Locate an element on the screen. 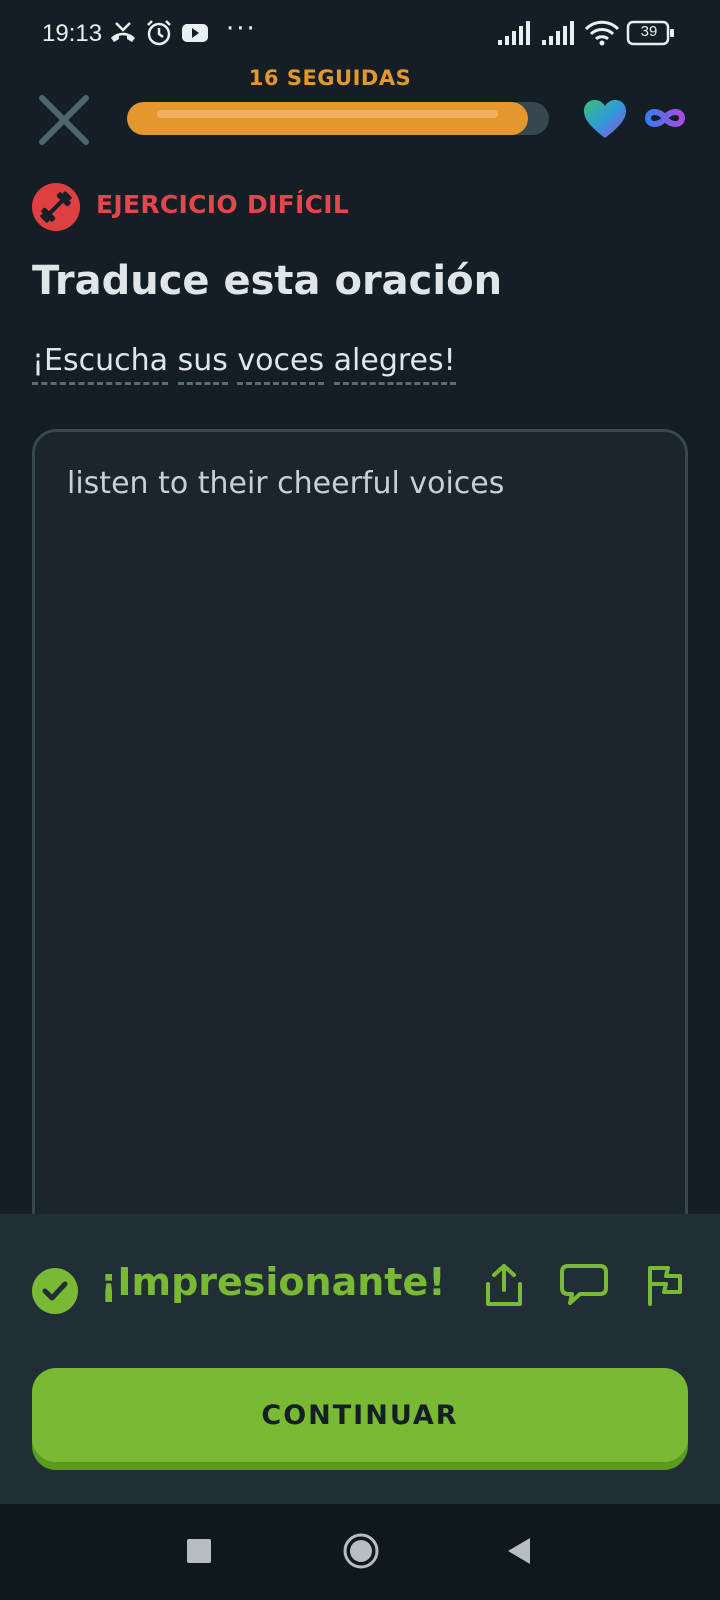  hard-exercise-badge is located at coordinates (56, 207).